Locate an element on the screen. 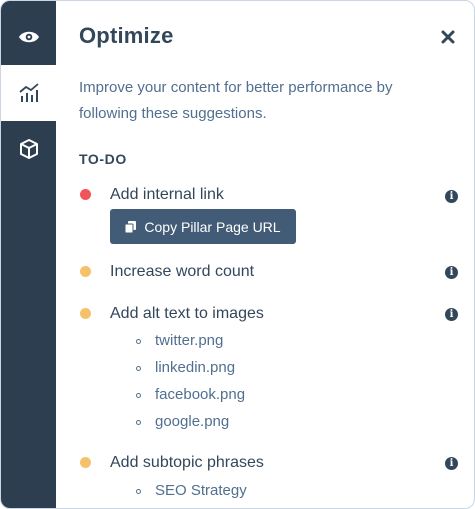 Image resolution: width=475 pixels, height=509 pixels. copy-pillar-page-url-button: Copy Pillar Page URL is located at coordinates (203, 226).